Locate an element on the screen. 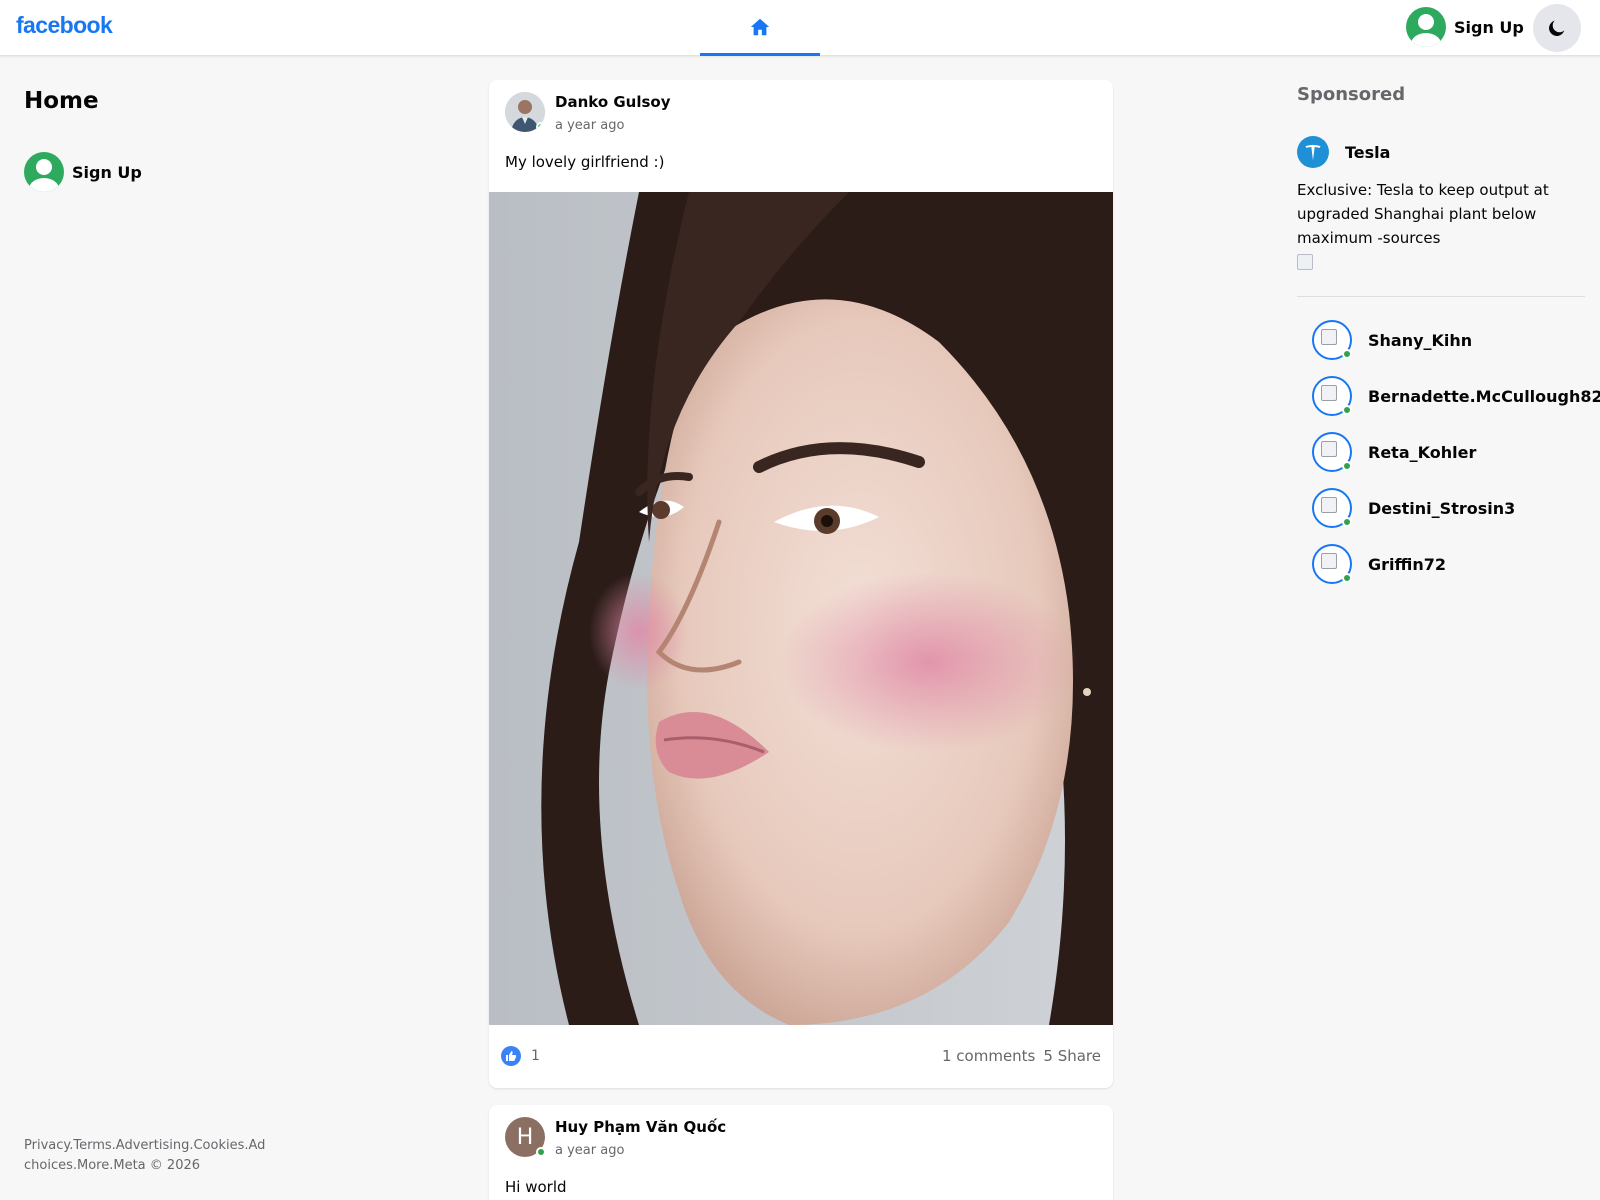  contact-item: Shany_Kihn is located at coordinates (1456, 340).